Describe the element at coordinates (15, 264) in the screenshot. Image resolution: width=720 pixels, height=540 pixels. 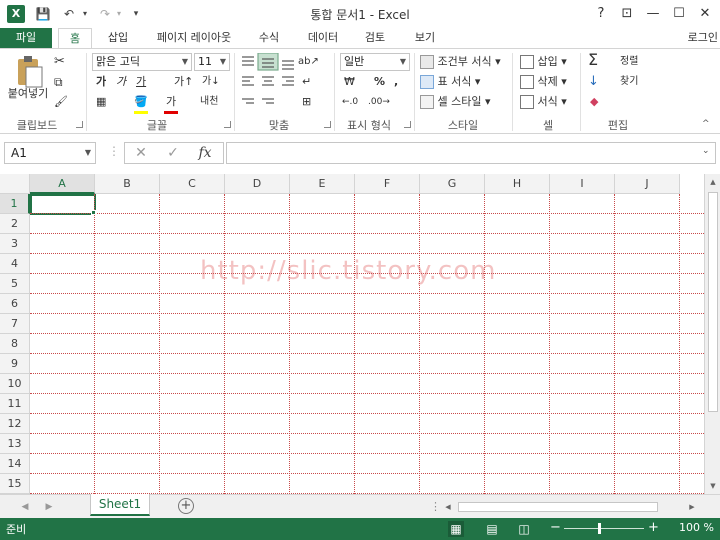
I see `row-header: 4` at that location.